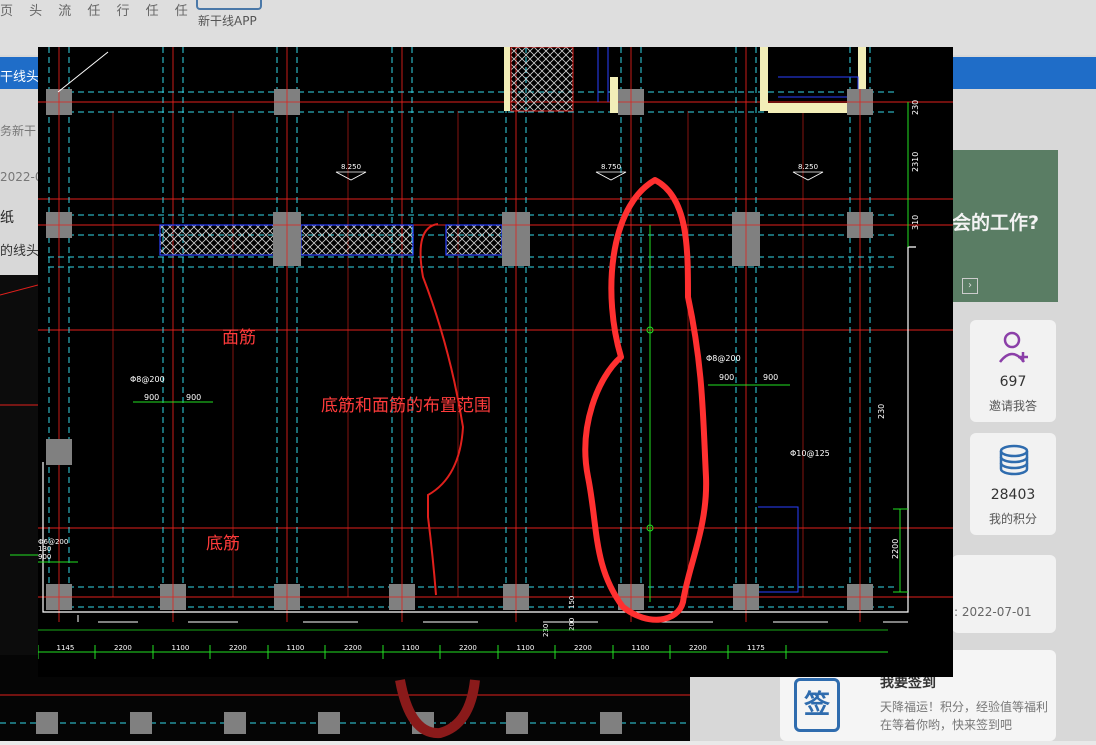 This screenshot has height=745, width=1096. What do you see at coordinates (1013, 382) in the screenshot?
I see `invite-count: 697` at bounding box center [1013, 382].